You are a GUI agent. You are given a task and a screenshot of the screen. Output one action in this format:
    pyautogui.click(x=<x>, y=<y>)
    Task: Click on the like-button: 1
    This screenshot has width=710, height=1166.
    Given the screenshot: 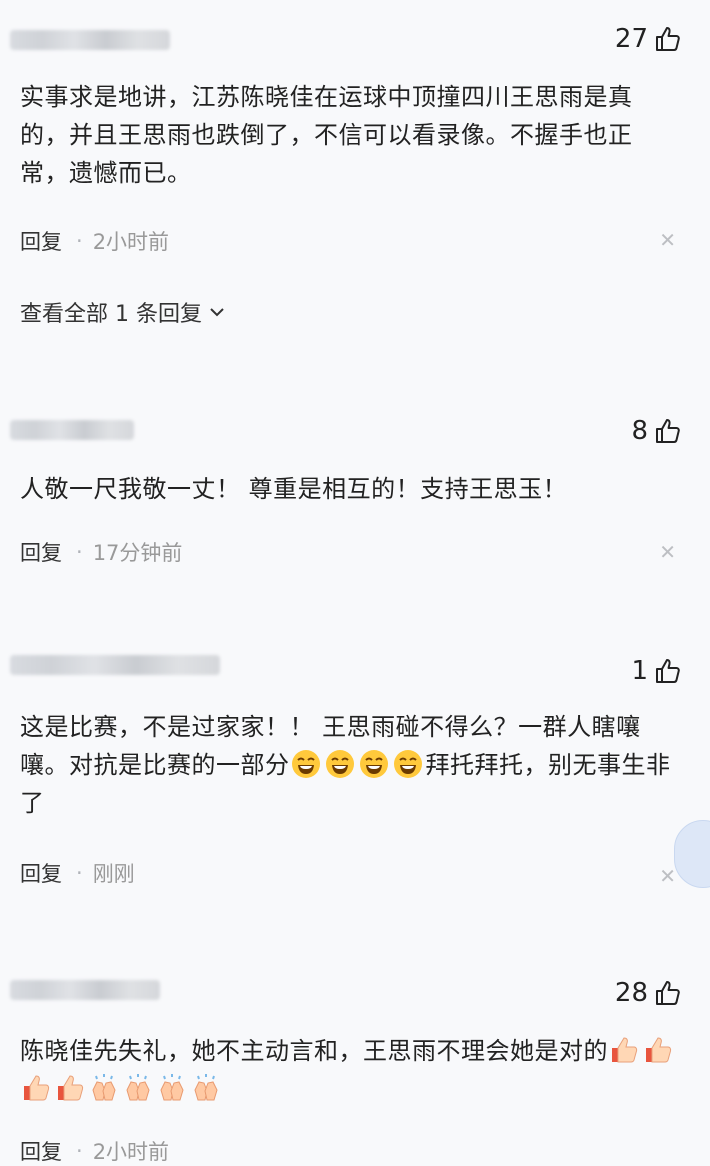 What is the action you would take?
    pyautogui.click(x=656, y=671)
    